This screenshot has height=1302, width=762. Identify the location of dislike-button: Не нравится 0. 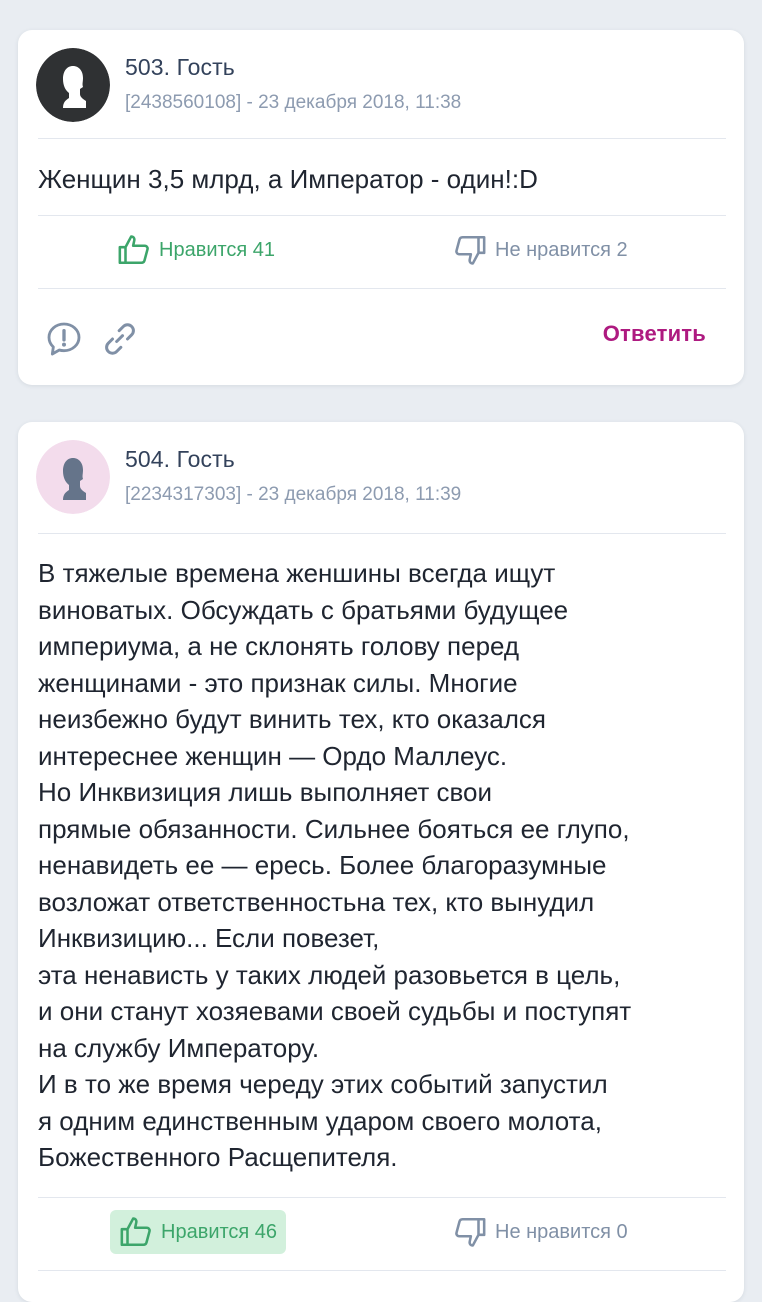
(540, 1232).